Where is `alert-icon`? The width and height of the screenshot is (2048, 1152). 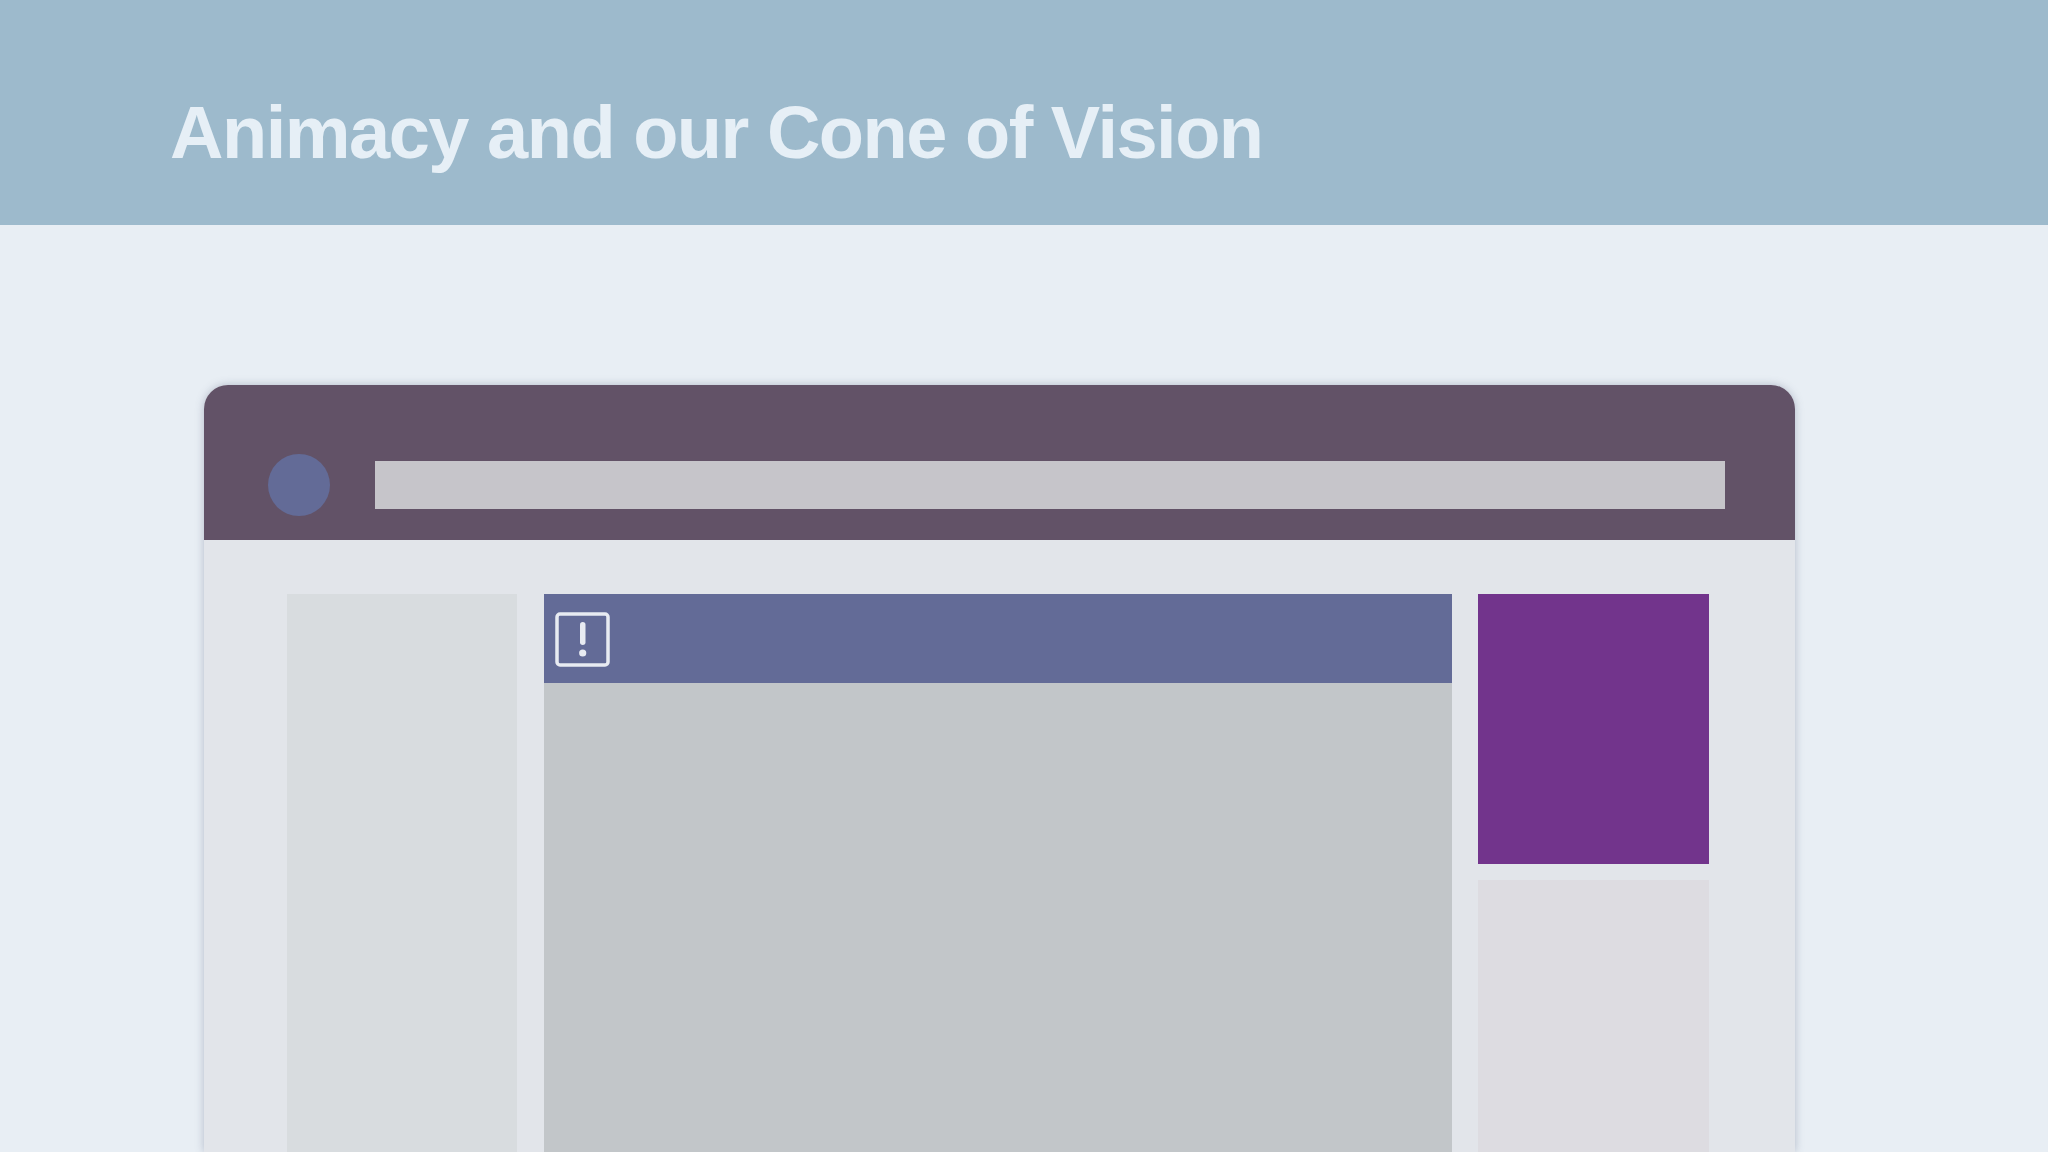
alert-icon is located at coordinates (582, 639).